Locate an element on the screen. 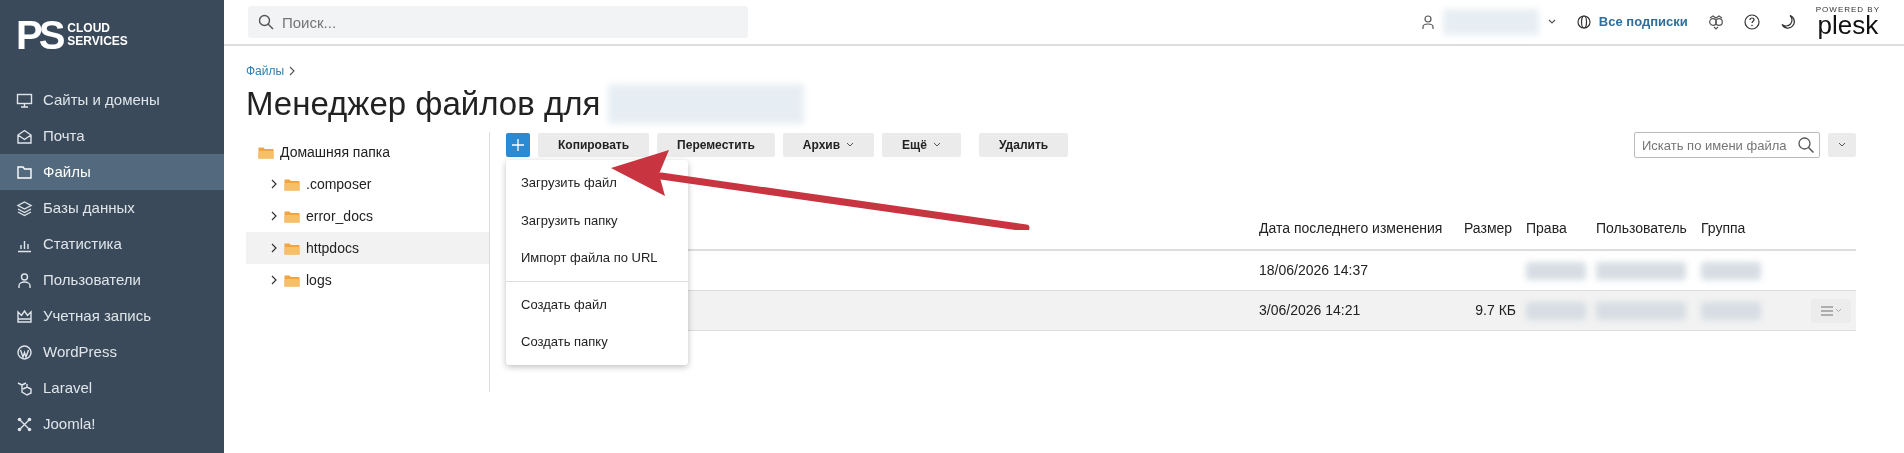  monitor-icon is located at coordinates (24, 100).